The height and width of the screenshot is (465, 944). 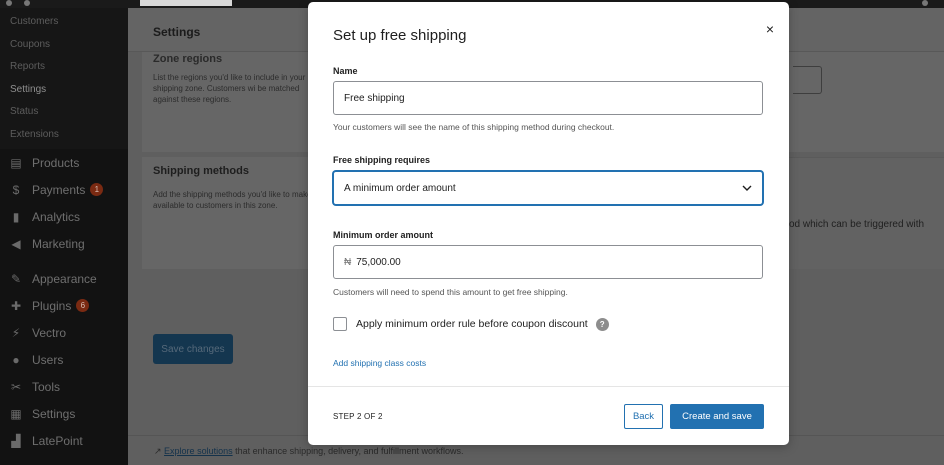 What do you see at coordinates (64, 261) in the screenshot?
I see `menu-separator` at bounding box center [64, 261].